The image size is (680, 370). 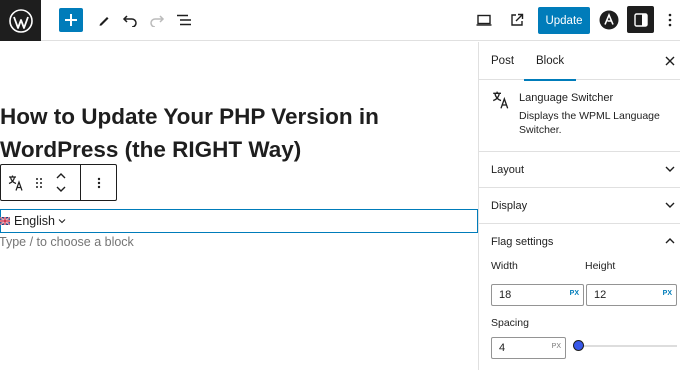 I want to click on plus-icon, so click(x=71, y=20).